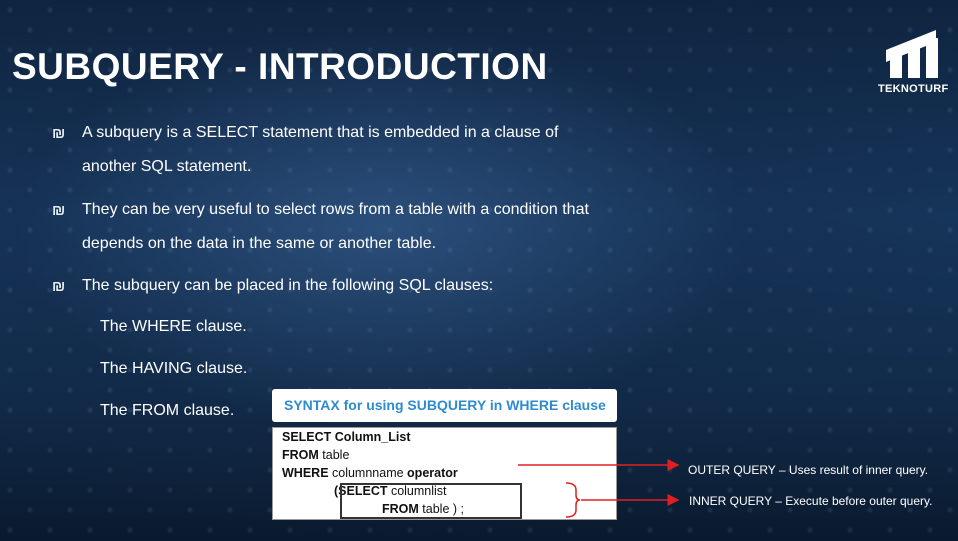 Image resolution: width=958 pixels, height=541 pixels. What do you see at coordinates (599, 488) in the screenshot?
I see `annotation-arrows` at bounding box center [599, 488].